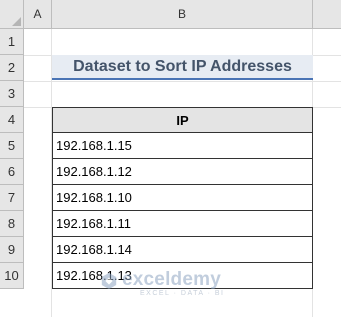 The image size is (341, 317). What do you see at coordinates (12, 14) in the screenshot?
I see `select-all-corner` at bounding box center [12, 14].